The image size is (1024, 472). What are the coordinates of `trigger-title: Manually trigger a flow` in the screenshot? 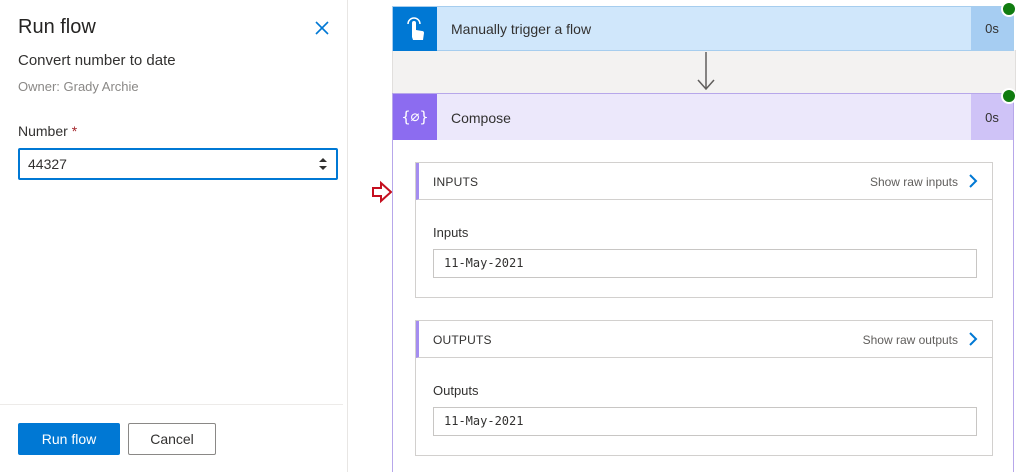 It's located at (521, 29).